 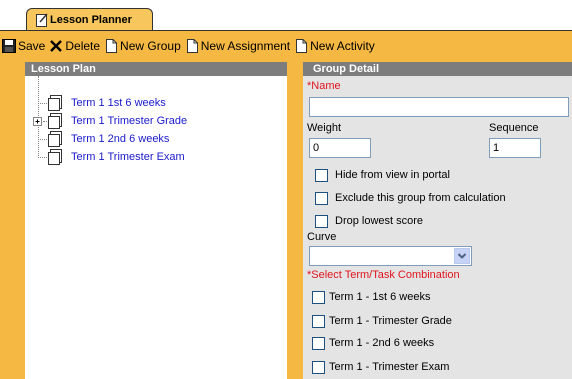 What do you see at coordinates (379, 221) in the screenshot?
I see `drop-lowest-label: Drop lowest score` at bounding box center [379, 221].